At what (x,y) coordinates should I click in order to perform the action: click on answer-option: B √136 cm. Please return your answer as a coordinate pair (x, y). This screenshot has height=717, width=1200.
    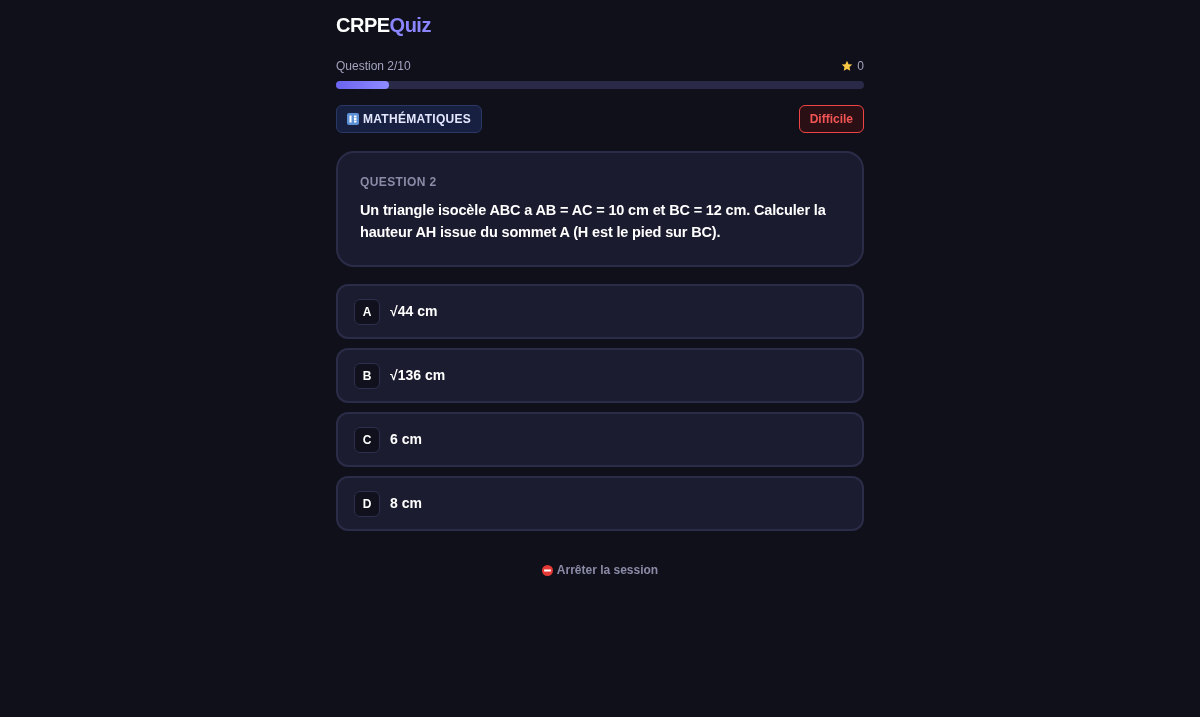
    Looking at the image, I should click on (600, 375).